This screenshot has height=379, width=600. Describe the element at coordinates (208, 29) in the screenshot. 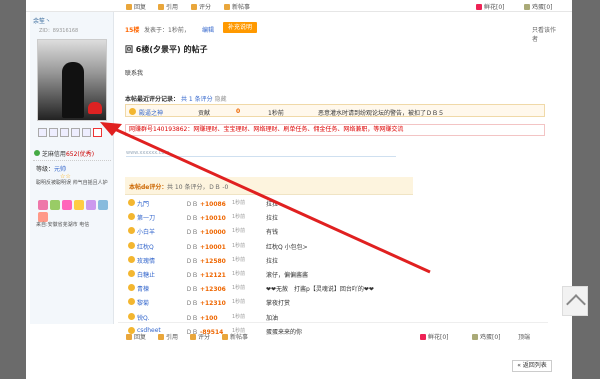

I see `edit-link: 编辑` at that location.